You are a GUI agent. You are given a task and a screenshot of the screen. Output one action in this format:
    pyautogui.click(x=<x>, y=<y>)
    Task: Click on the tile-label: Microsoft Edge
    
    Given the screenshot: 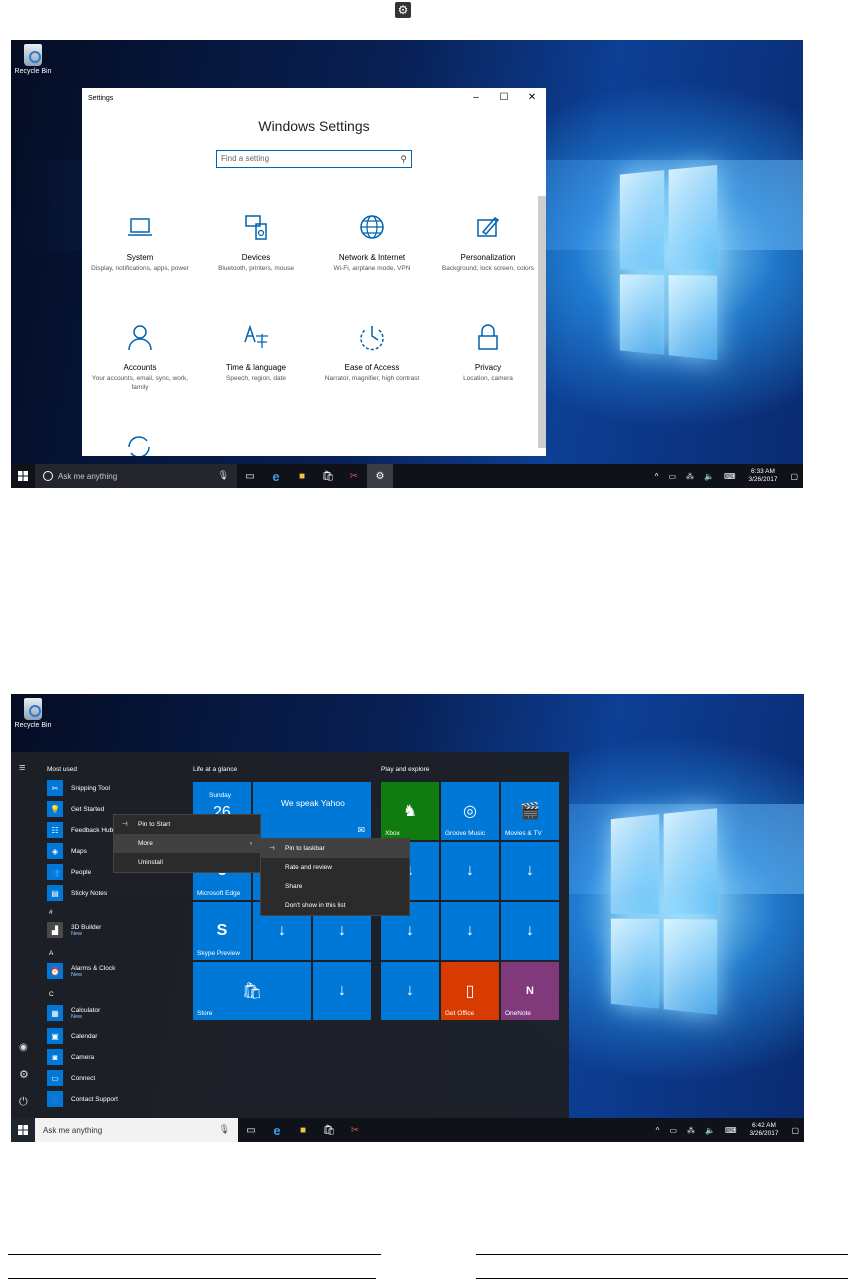 What is the action you would take?
    pyautogui.click(x=219, y=893)
    